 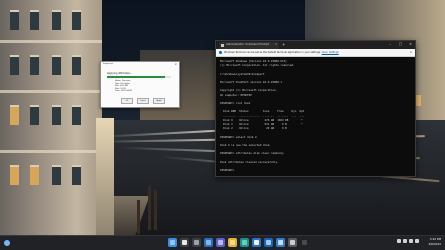 I want to click on task-view-icon, so click(x=196, y=242).